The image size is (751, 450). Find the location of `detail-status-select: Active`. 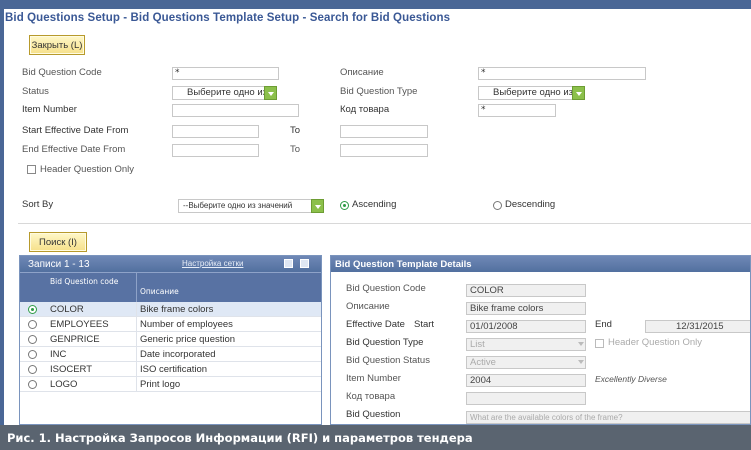

detail-status-select: Active is located at coordinates (526, 362).